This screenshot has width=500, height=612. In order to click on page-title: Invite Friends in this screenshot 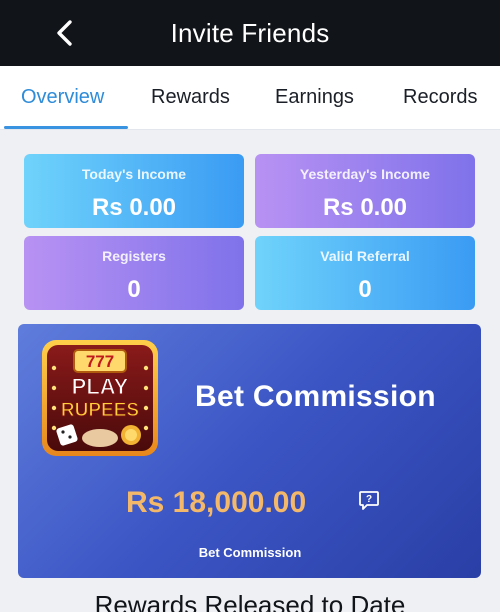, I will do `click(250, 32)`.